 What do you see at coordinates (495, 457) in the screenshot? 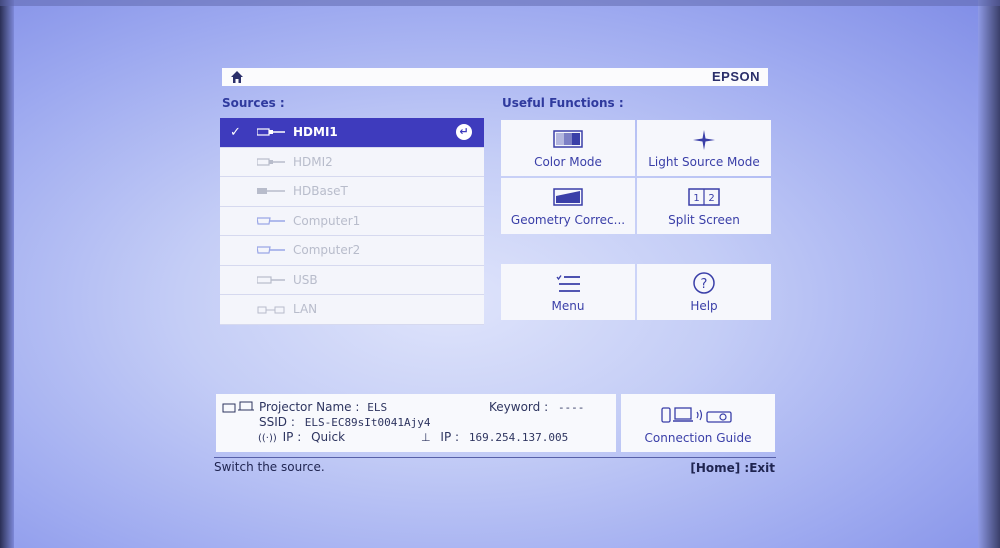
I see `footer-divider` at bounding box center [495, 457].